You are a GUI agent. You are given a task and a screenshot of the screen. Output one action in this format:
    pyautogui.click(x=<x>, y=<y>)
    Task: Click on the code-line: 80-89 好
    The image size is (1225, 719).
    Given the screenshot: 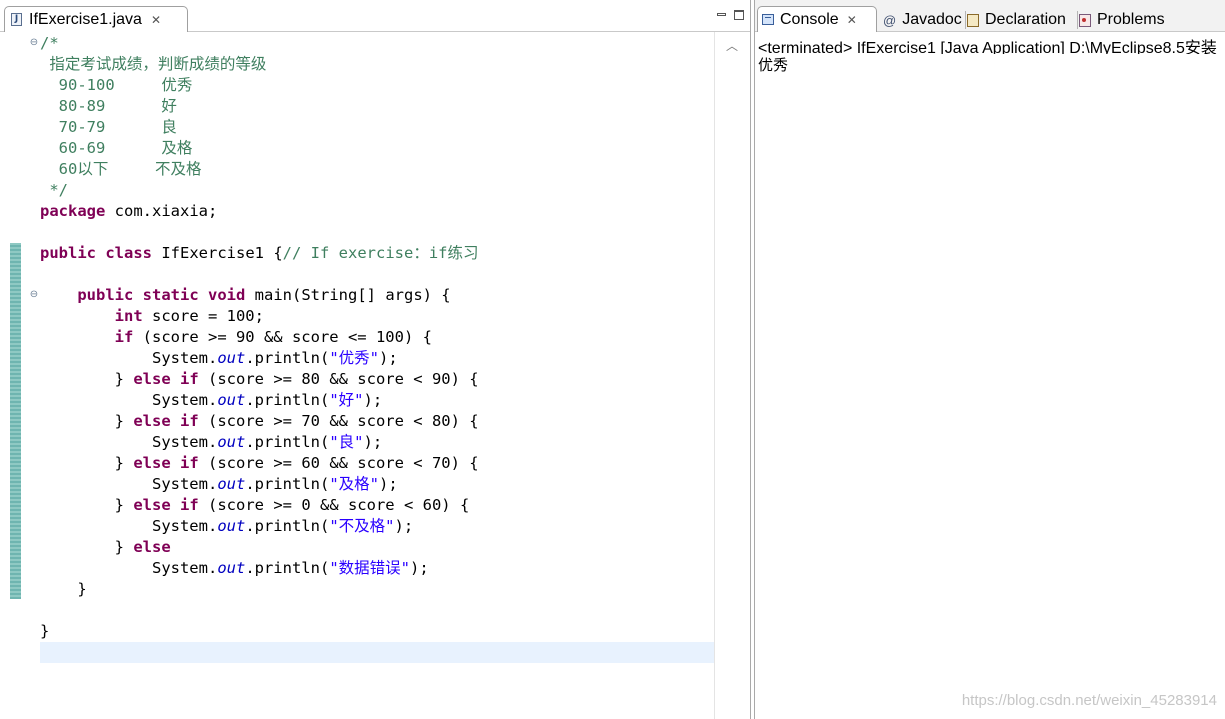 What is the action you would take?
    pyautogui.click(x=259, y=106)
    